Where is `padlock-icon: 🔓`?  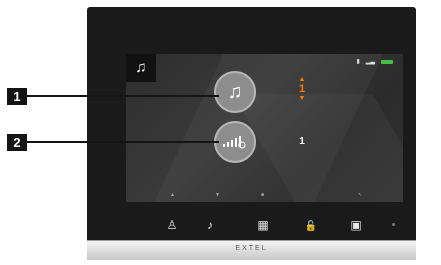
padlock-icon: 🔓 is located at coordinates (311, 226).